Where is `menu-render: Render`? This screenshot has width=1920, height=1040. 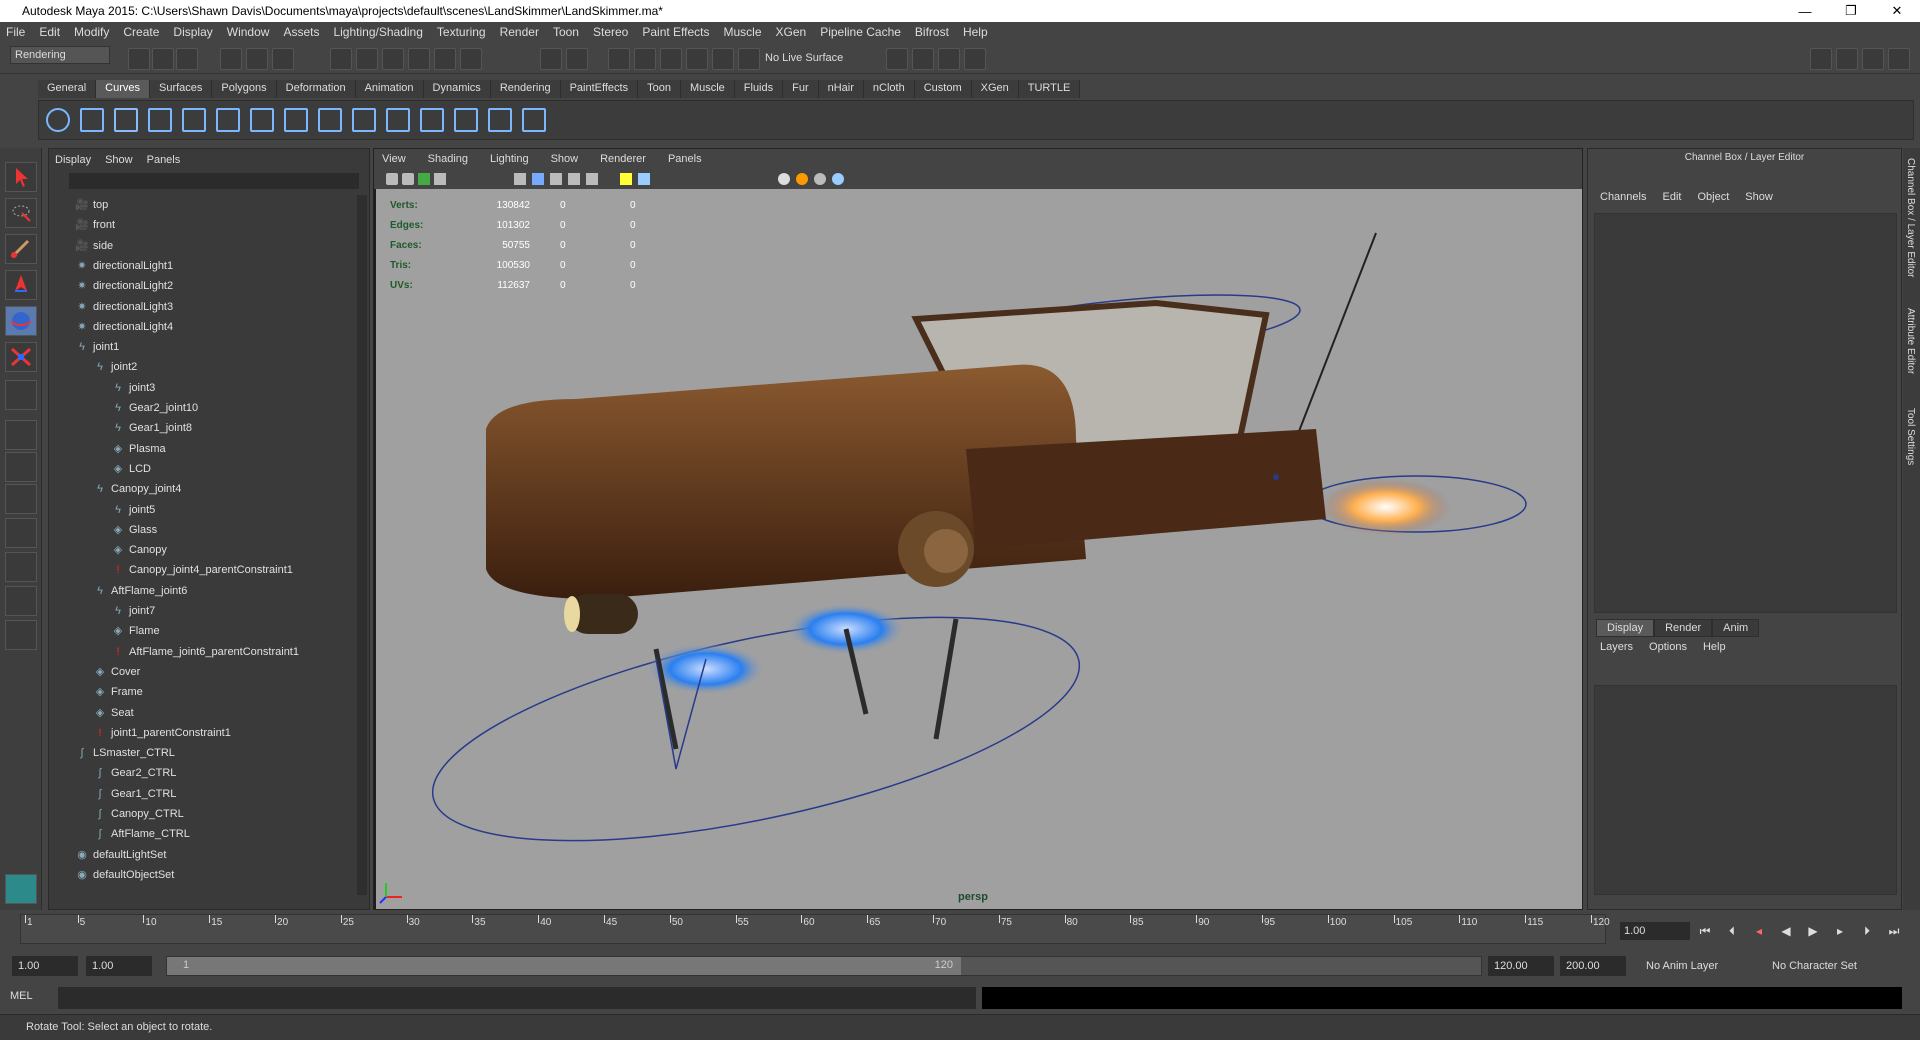
menu-render: Render is located at coordinates (519, 32).